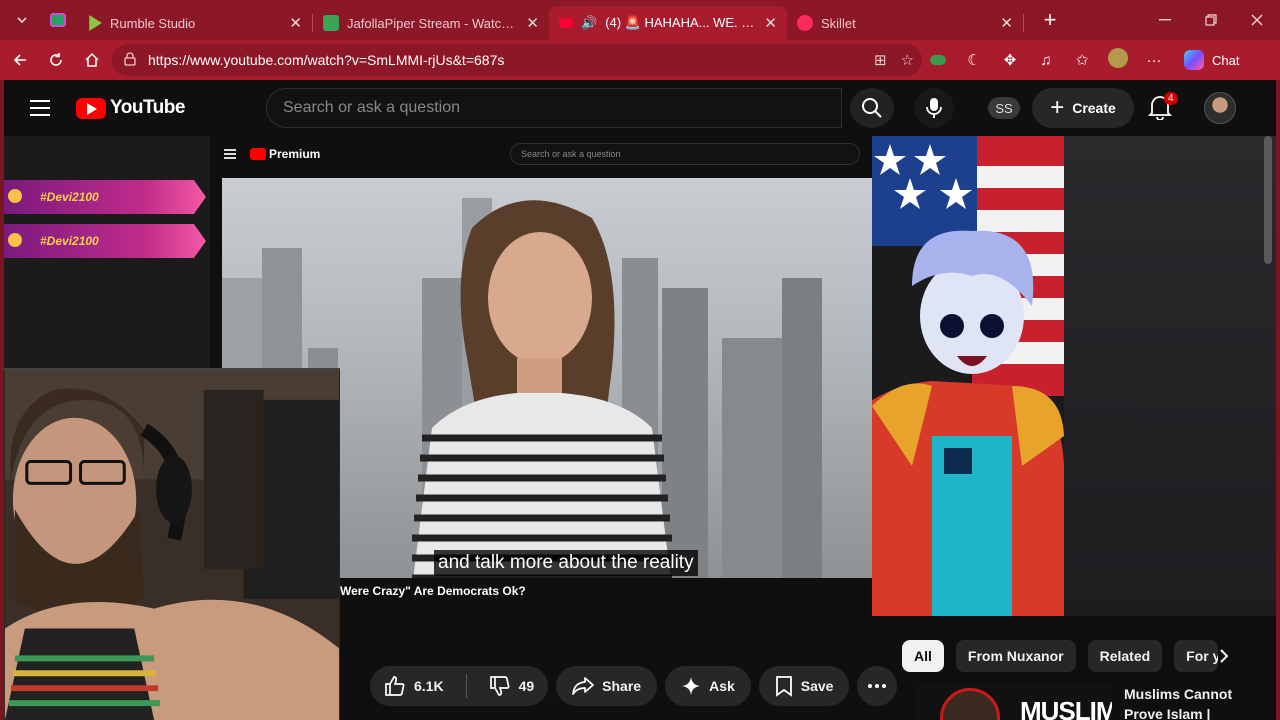 The width and height of the screenshot is (1280, 720). I want to click on chip-from-nuxanor: From Nuxanor, so click(1015, 656).